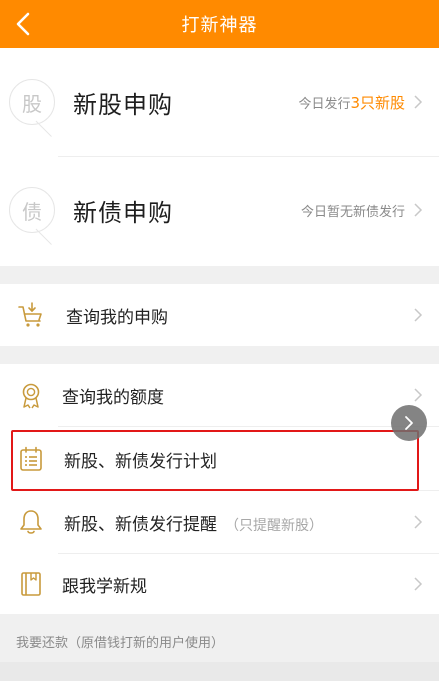 The width and height of the screenshot is (439, 681). I want to click on cart-download-icon, so click(31, 315).